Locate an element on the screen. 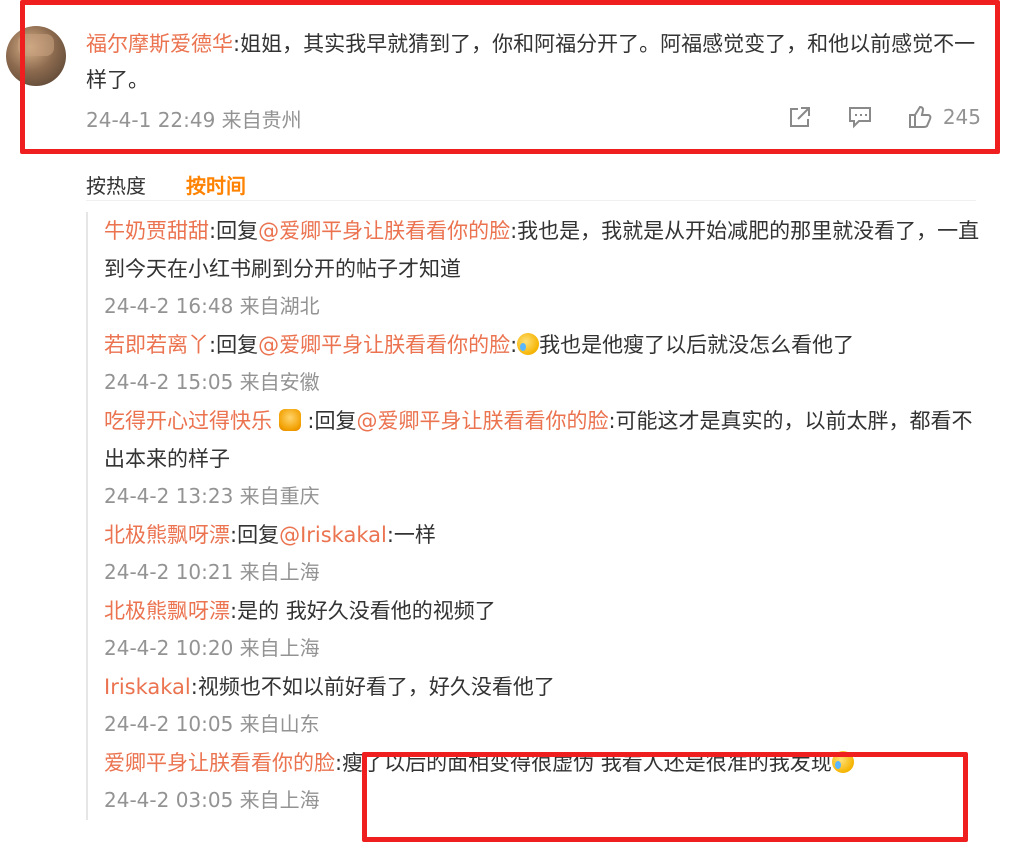 The image size is (1015, 853). reply-username: 牛奶贾甜甜 is located at coordinates (156, 231).